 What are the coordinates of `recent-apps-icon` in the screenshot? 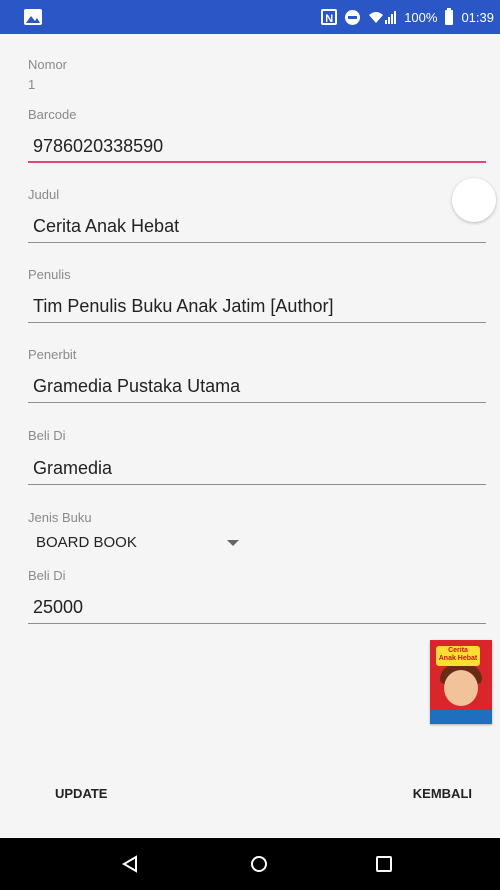 It's located at (384, 864).